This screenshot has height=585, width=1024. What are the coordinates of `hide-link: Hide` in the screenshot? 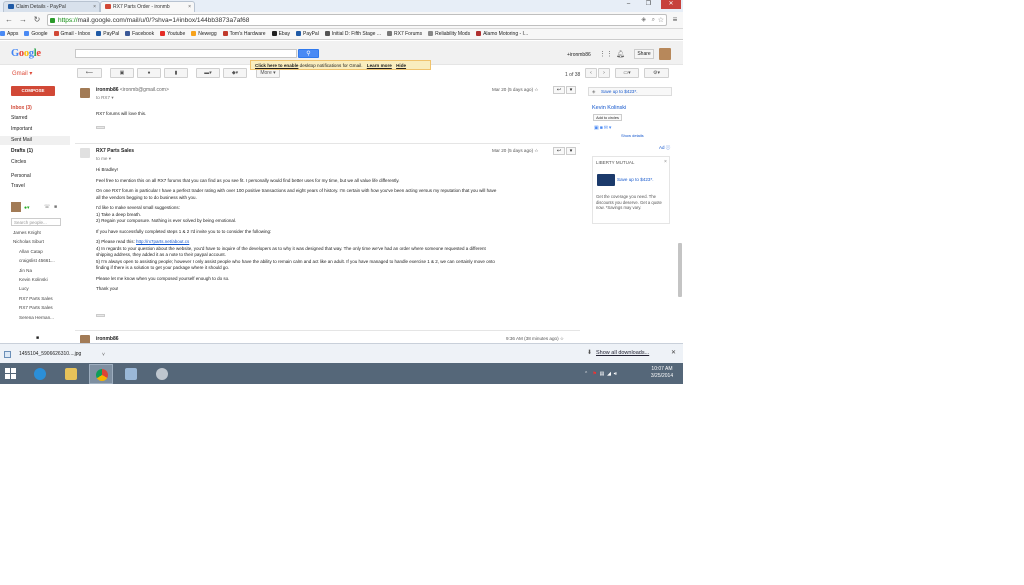 It's located at (401, 65).